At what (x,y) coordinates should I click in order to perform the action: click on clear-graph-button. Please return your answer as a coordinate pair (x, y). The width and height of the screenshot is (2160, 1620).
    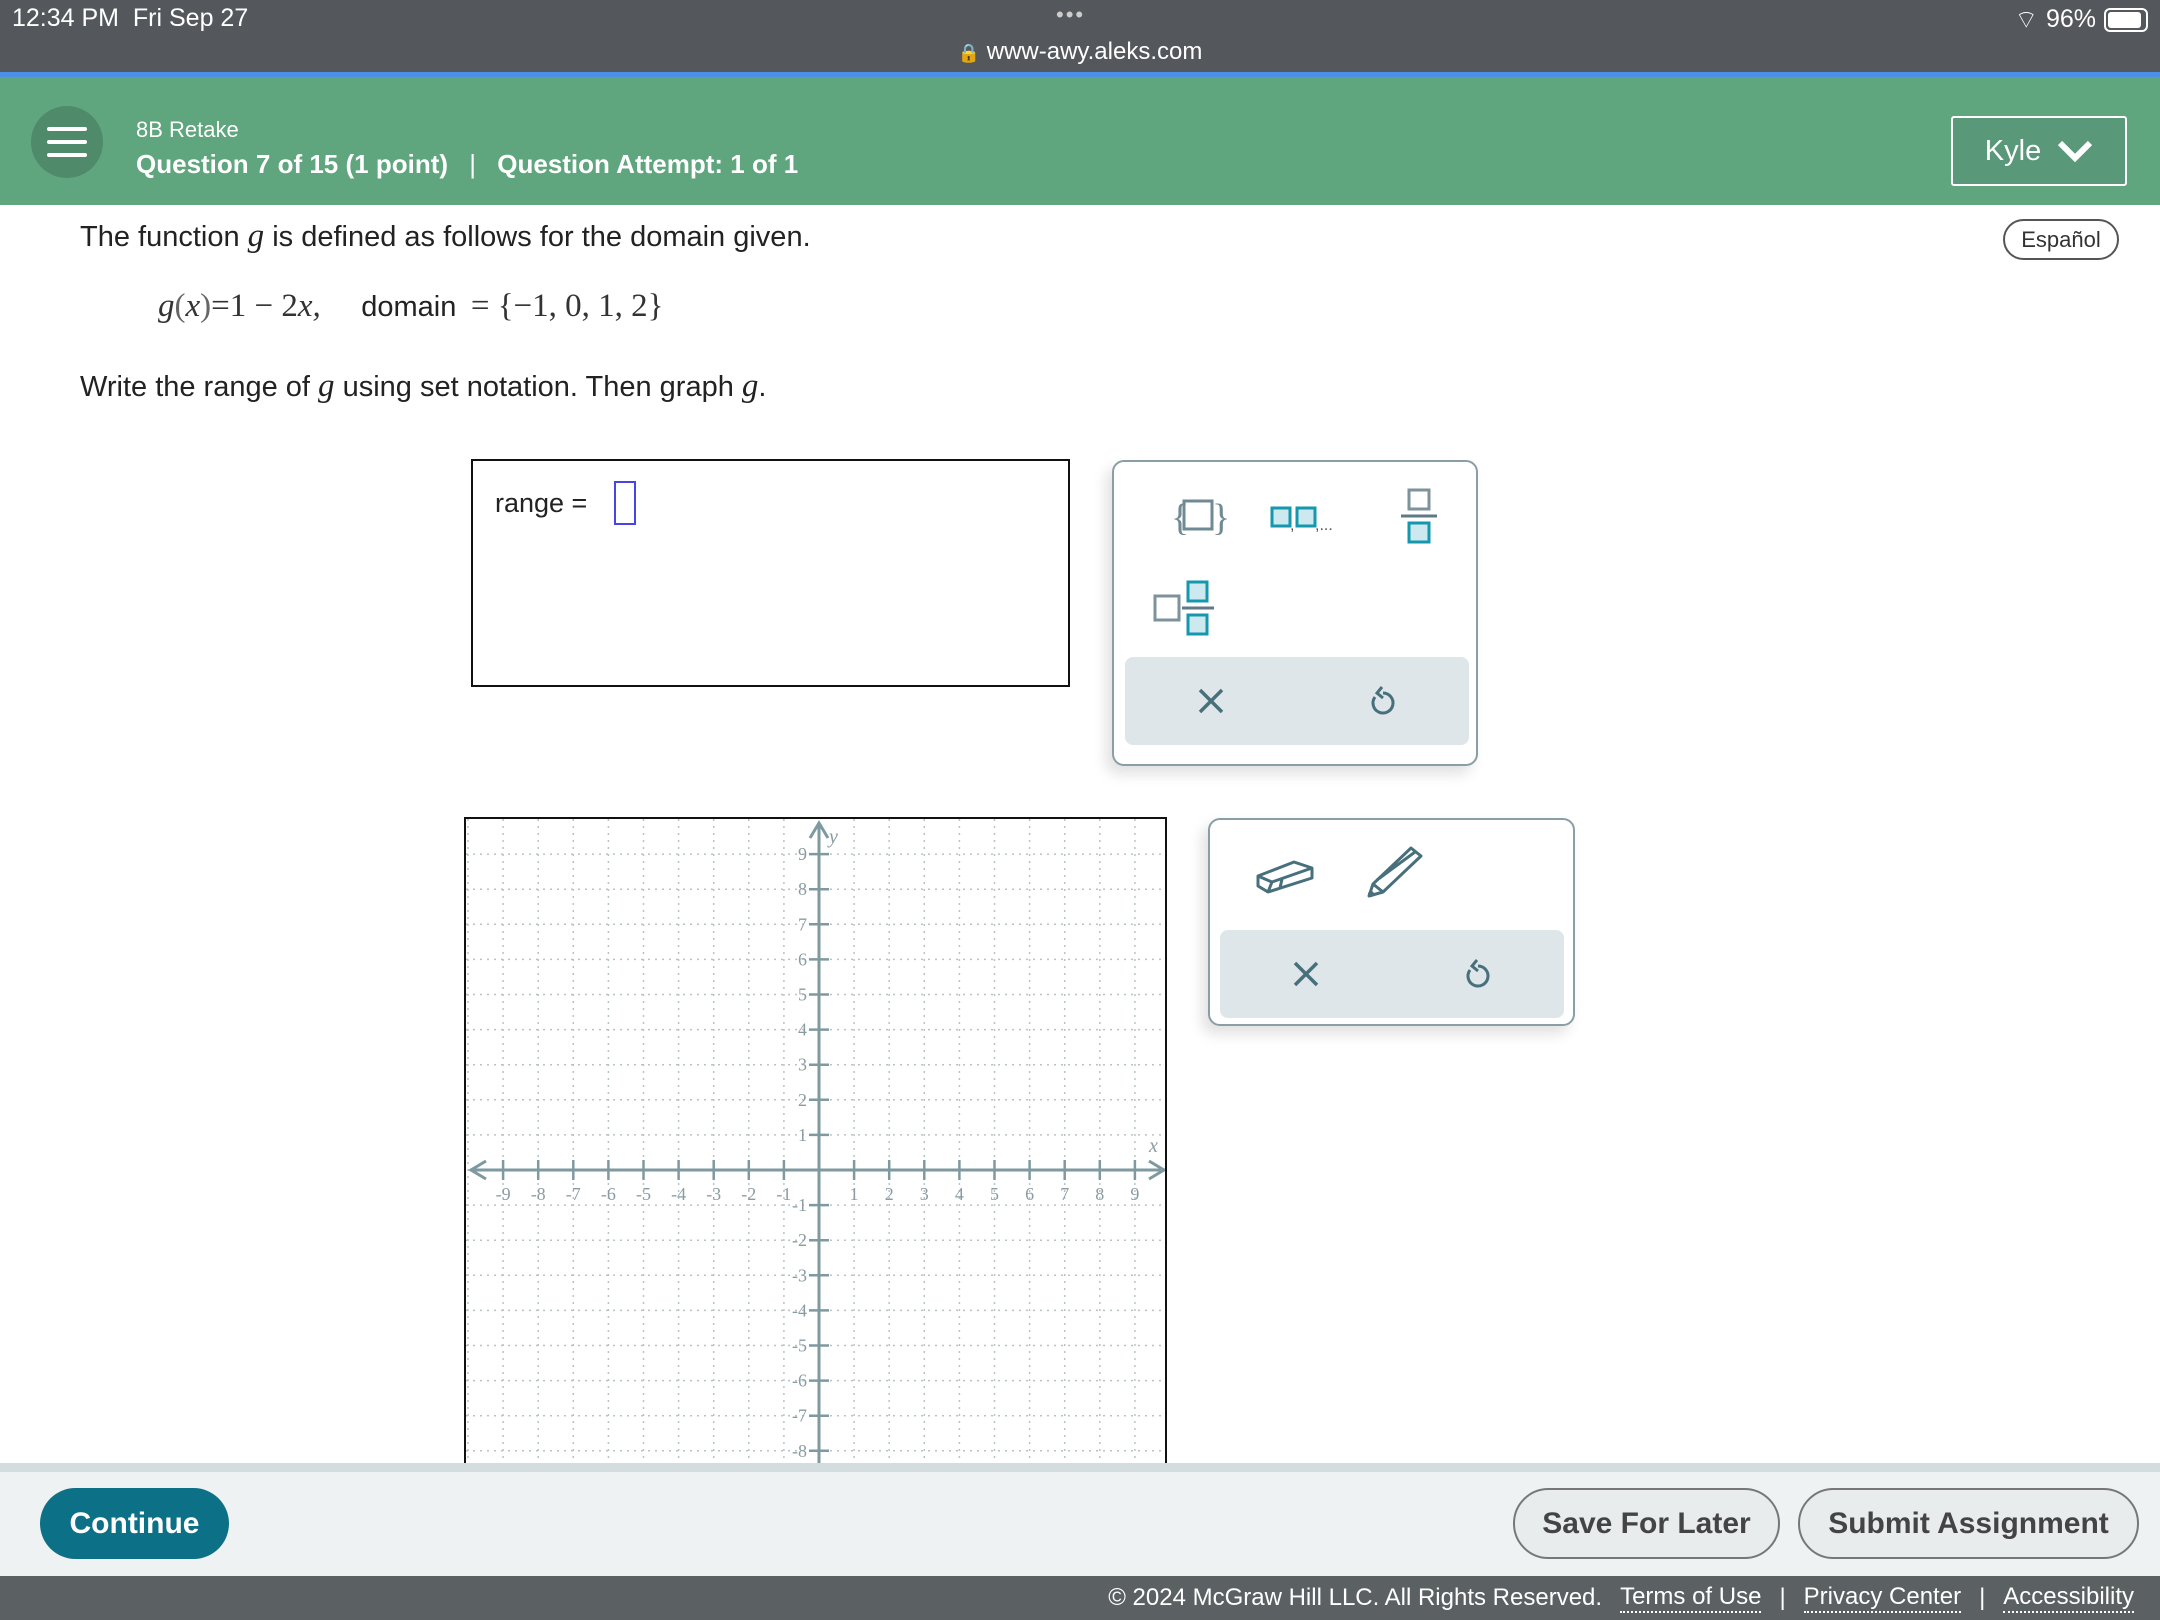
    Looking at the image, I should click on (1306, 974).